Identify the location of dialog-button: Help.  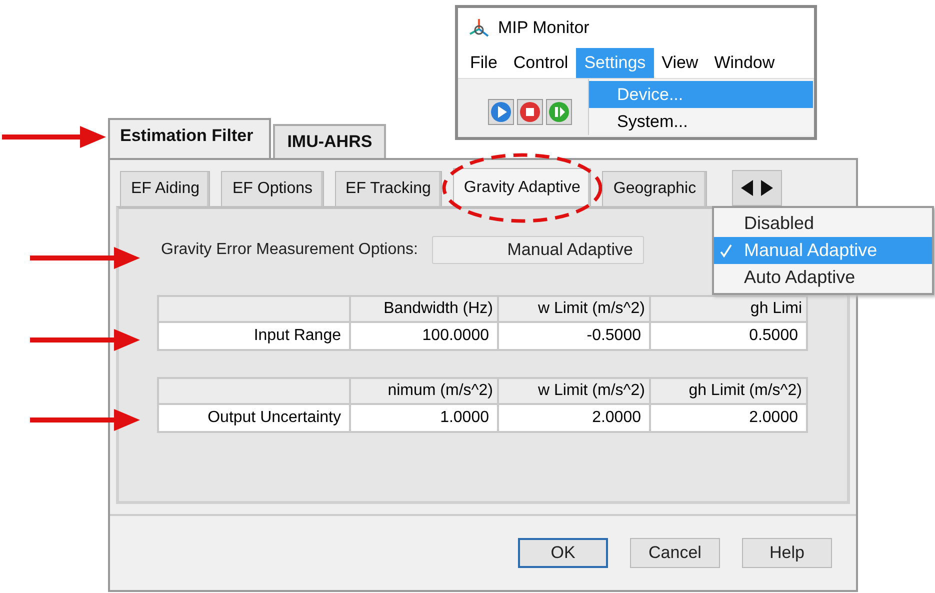
(787, 553).